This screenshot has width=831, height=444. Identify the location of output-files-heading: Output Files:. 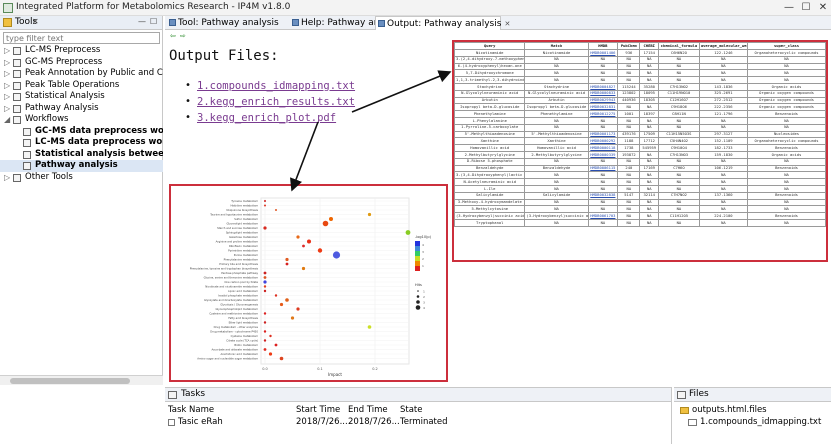
(224, 56).